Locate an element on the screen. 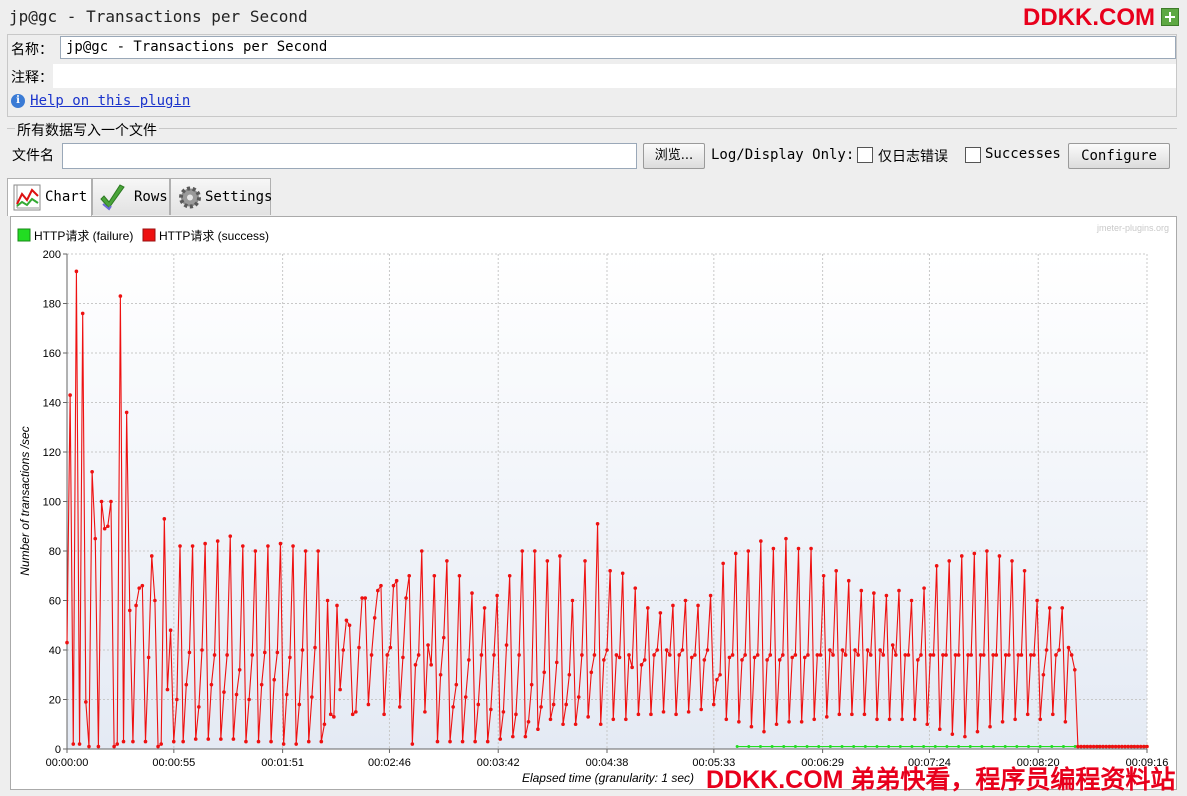 The height and width of the screenshot is (796, 1187). checkmark-icon is located at coordinates (112, 197).